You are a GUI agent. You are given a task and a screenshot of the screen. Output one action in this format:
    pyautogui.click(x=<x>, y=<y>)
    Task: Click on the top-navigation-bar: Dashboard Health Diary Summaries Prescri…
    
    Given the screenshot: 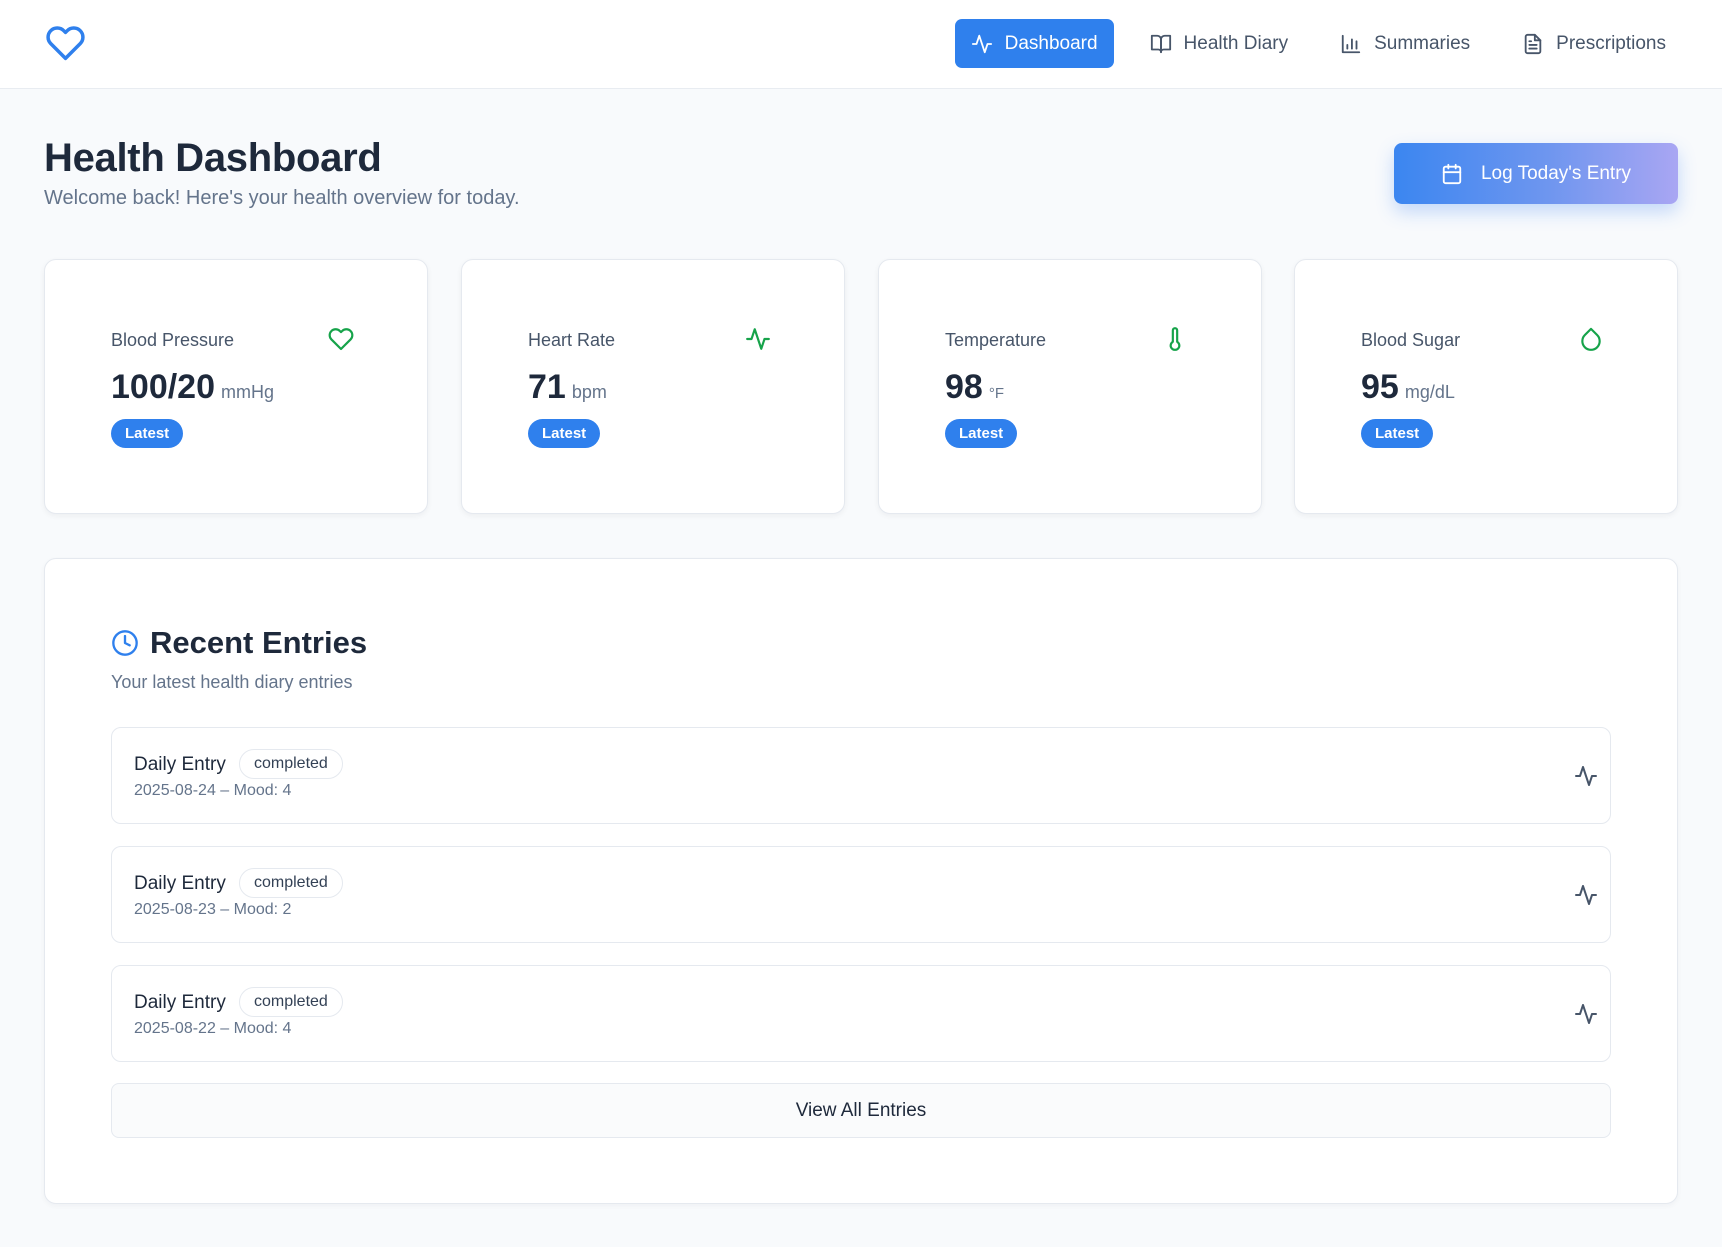 What is the action you would take?
    pyautogui.click(x=861, y=44)
    